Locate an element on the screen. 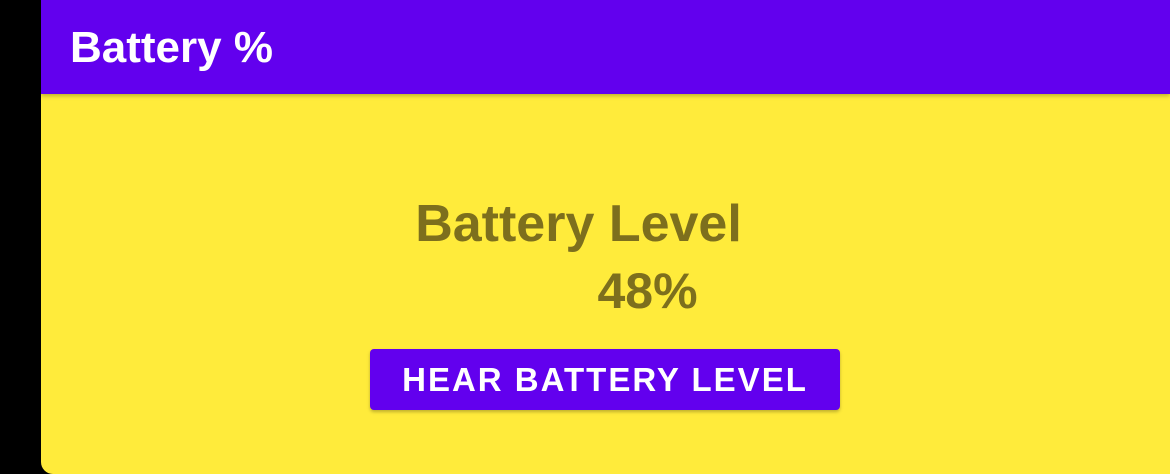 This screenshot has width=1170, height=474. battery-level-label: Battery Level is located at coordinates (605, 224).